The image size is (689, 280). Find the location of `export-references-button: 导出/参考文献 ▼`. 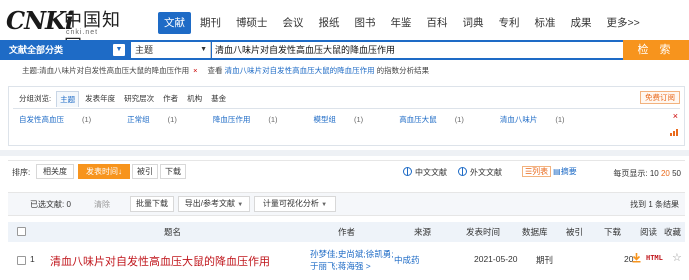

export-references-button: 导出/参考文献 ▼ is located at coordinates (214, 204).